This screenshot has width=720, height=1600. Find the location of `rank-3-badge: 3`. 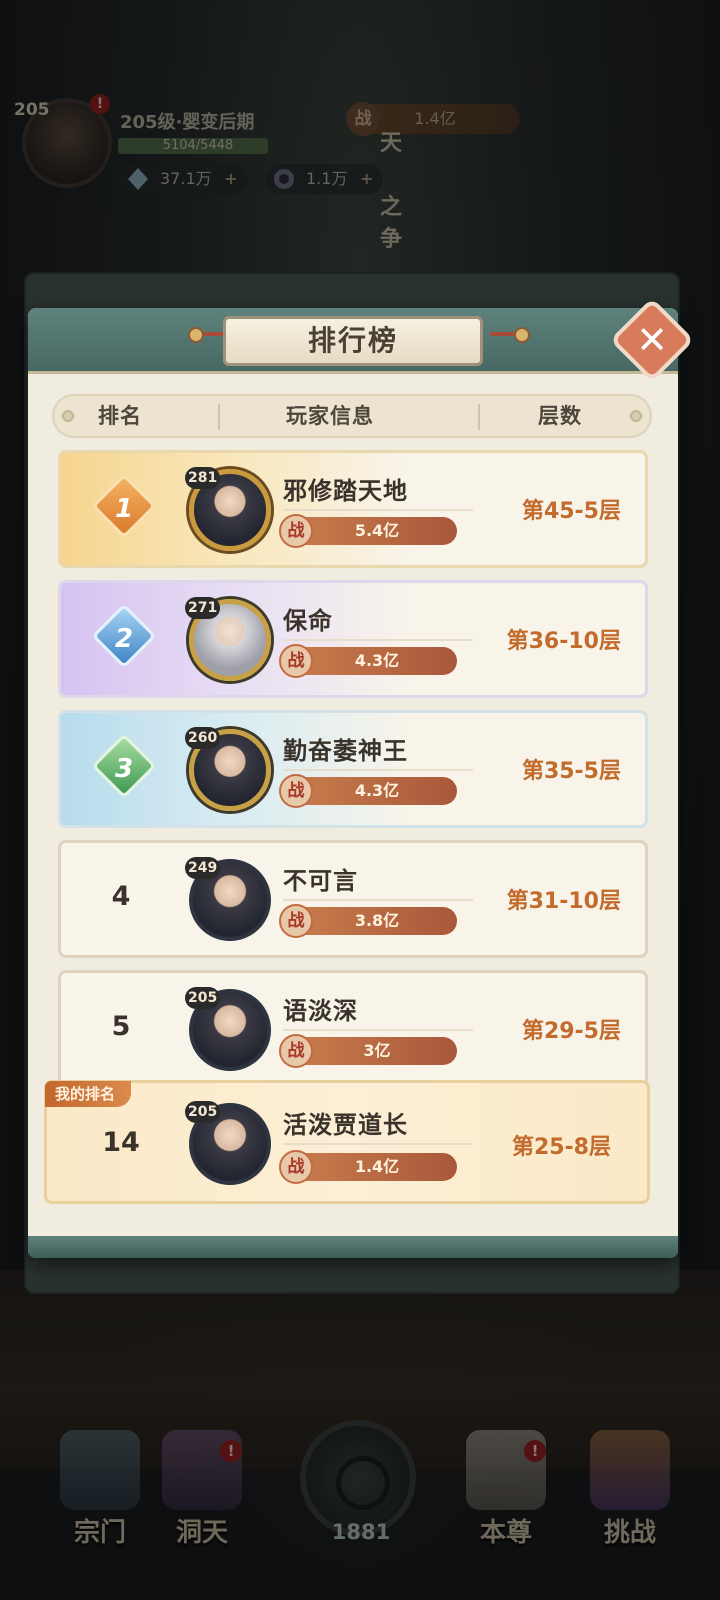

rank-3-badge: 3 is located at coordinates (124, 766).